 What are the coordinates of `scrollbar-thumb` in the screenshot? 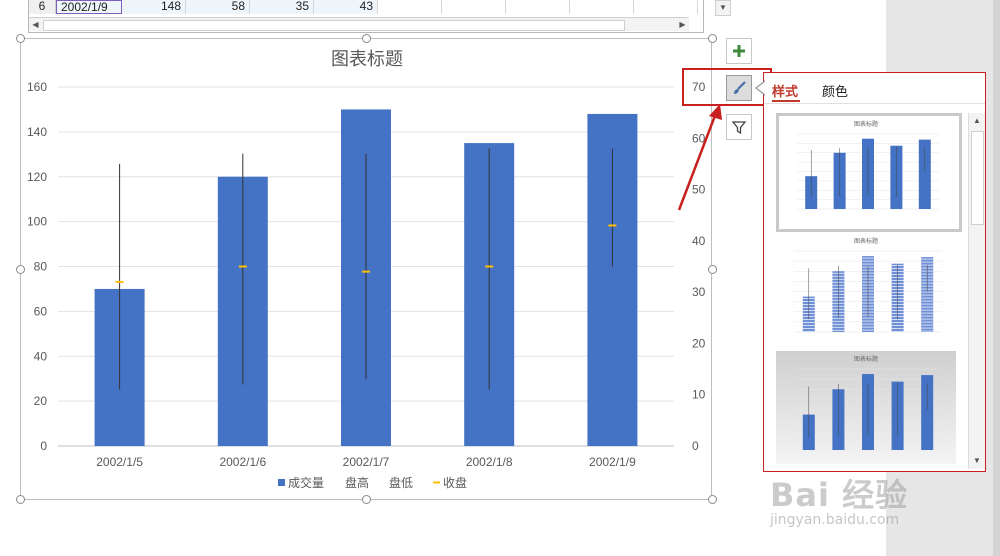 It's located at (977, 178).